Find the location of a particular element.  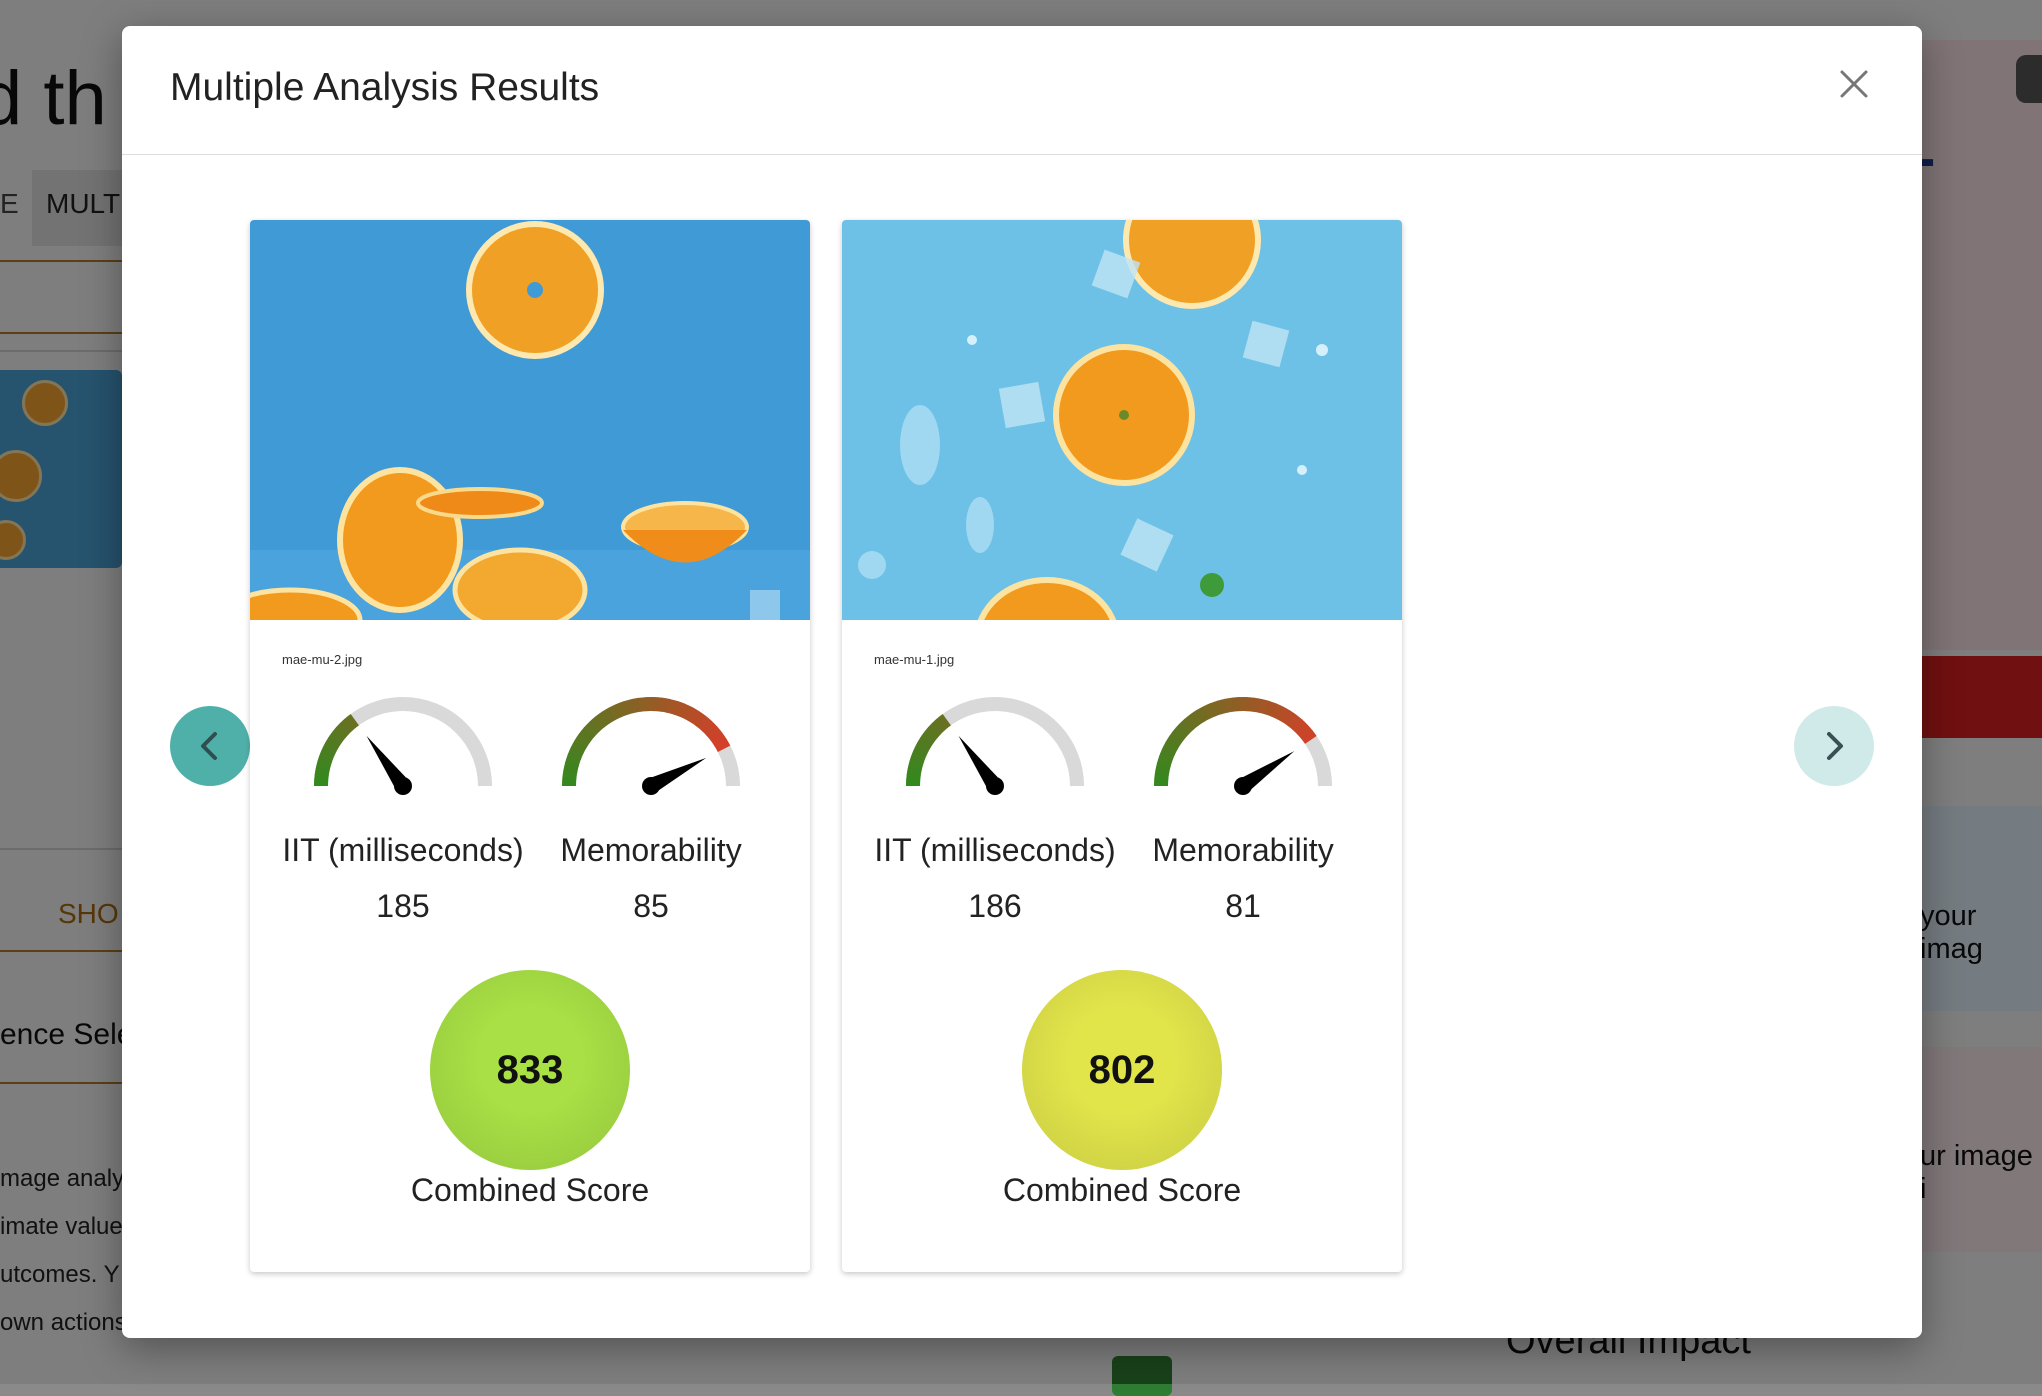

chevron-left-icon is located at coordinates (210, 746).